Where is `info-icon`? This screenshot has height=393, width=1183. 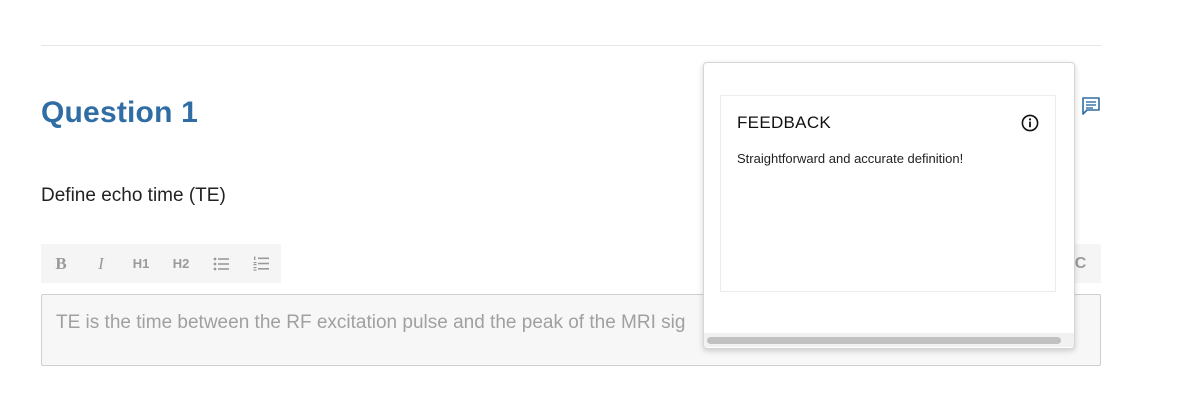 info-icon is located at coordinates (1030, 123).